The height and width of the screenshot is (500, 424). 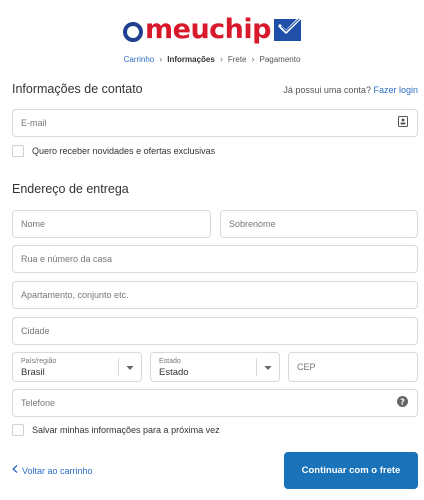 What do you see at coordinates (191, 59) in the screenshot?
I see `breadcrumb-information: Informações` at bounding box center [191, 59].